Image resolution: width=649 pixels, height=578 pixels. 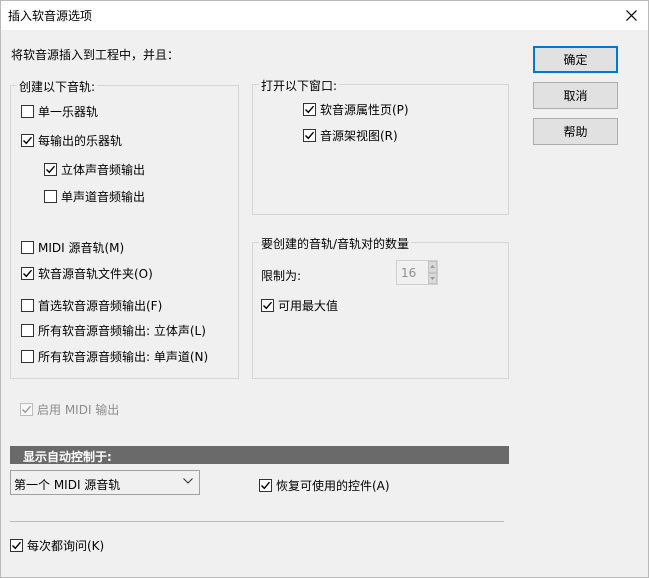 What do you see at coordinates (257, 521) in the screenshot?
I see `separator` at bounding box center [257, 521].